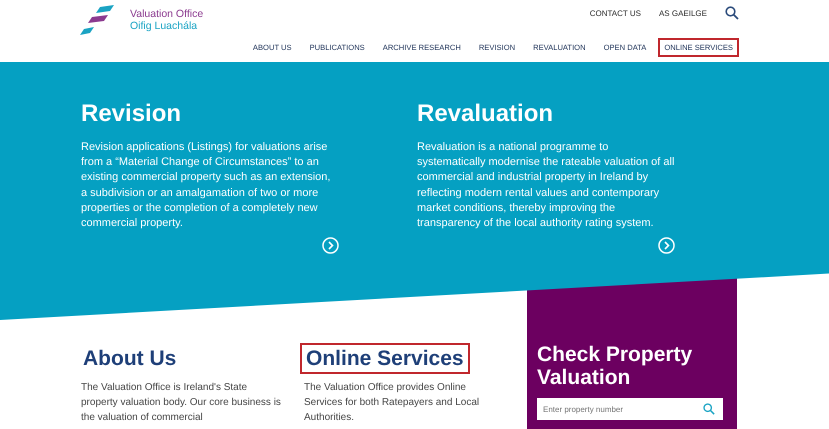  Describe the element at coordinates (206, 186) in the screenshot. I see `card-text: Revision applications (Listings) for valuations arise from a “Material Change of Circumstances” to an existing commercial property such as an extension, a subdivision or an amalgamation of two or more properties or the completion of a completely new commercial property.` at that location.